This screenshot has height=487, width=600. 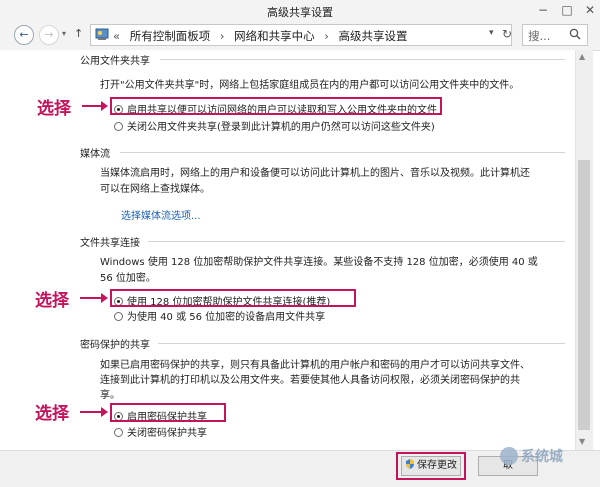 What do you see at coordinates (589, 10) in the screenshot?
I see `close-button: ✕` at bounding box center [589, 10].